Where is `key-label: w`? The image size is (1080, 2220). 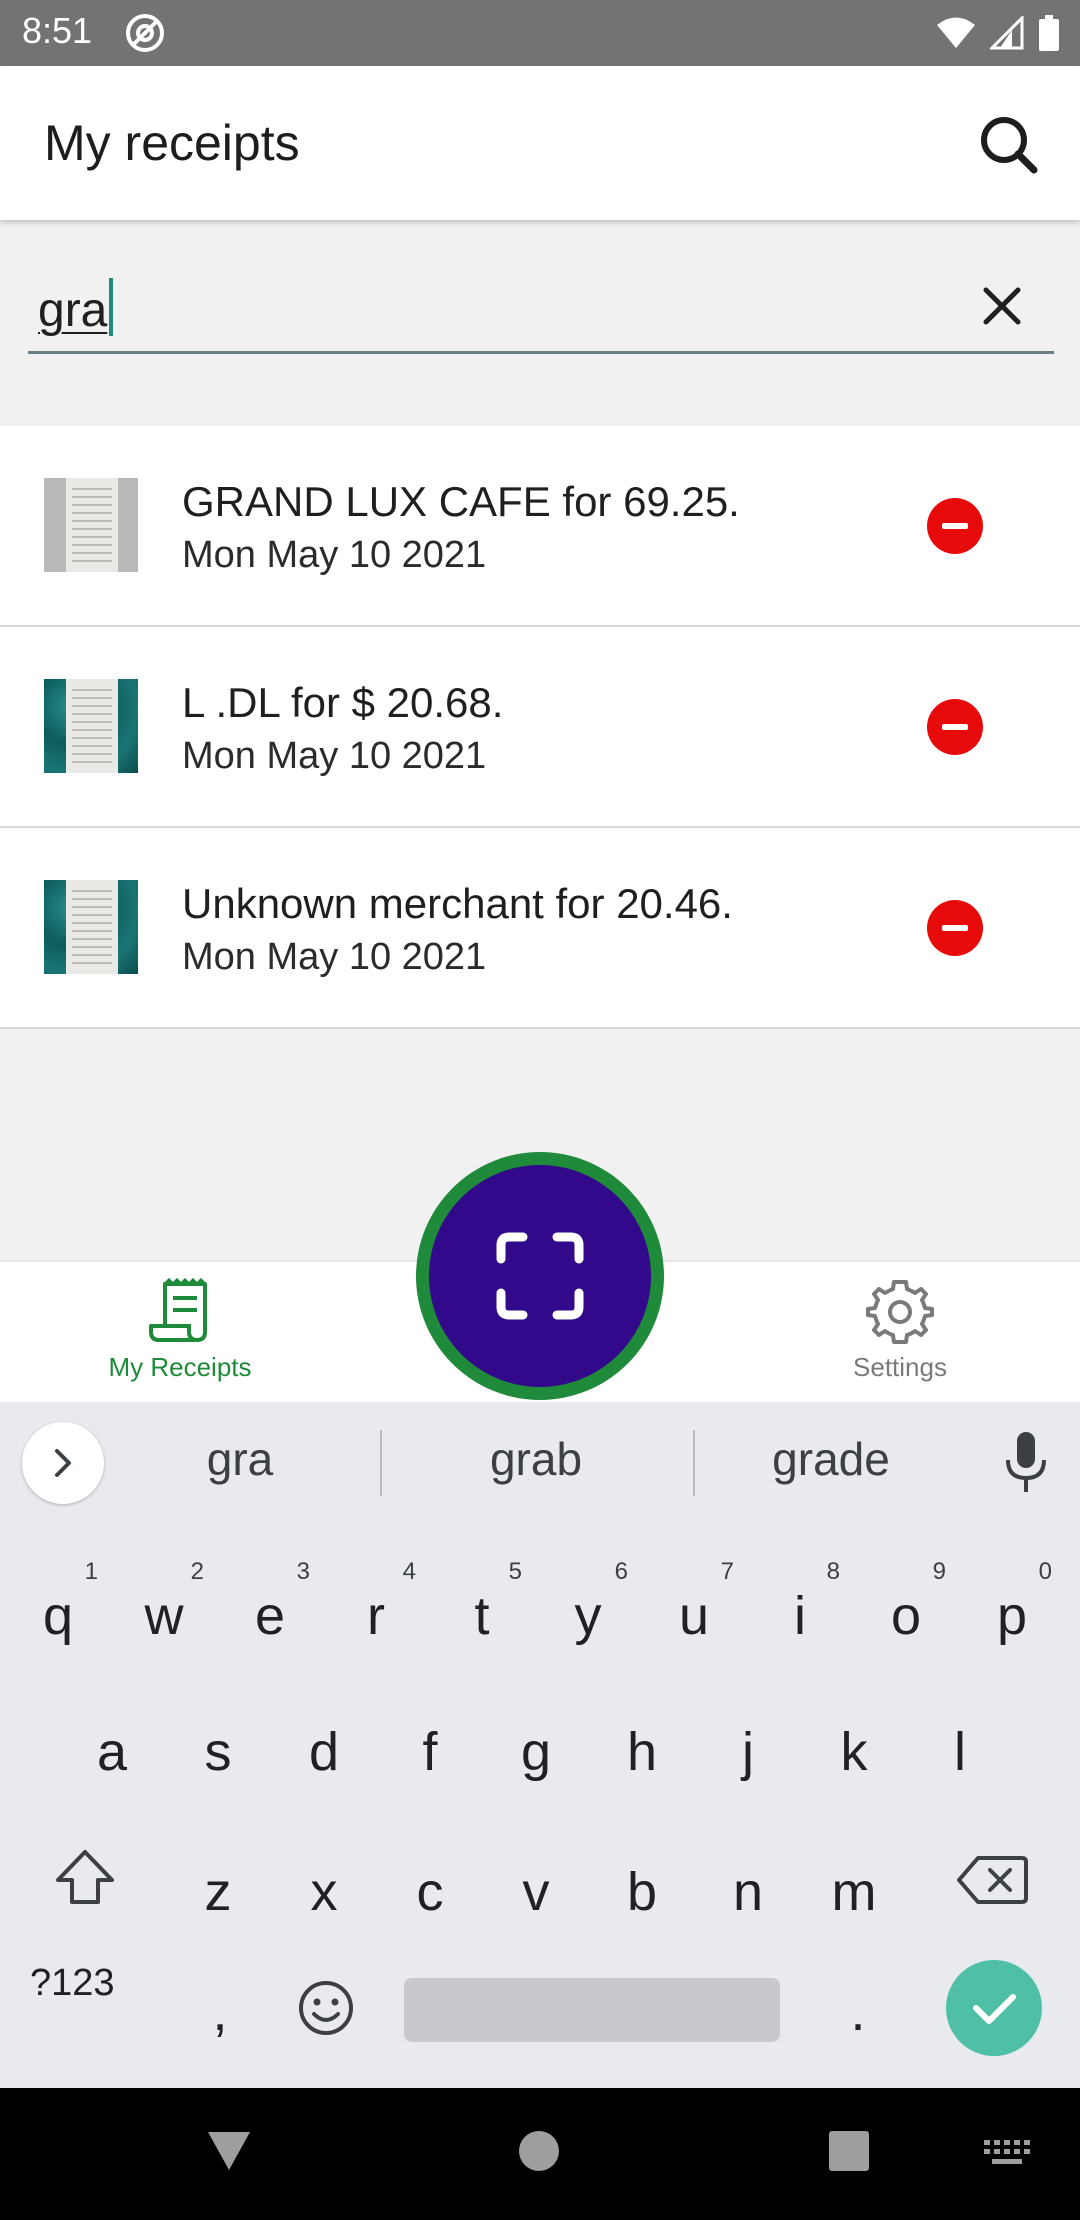
key-label: w is located at coordinates (164, 1616).